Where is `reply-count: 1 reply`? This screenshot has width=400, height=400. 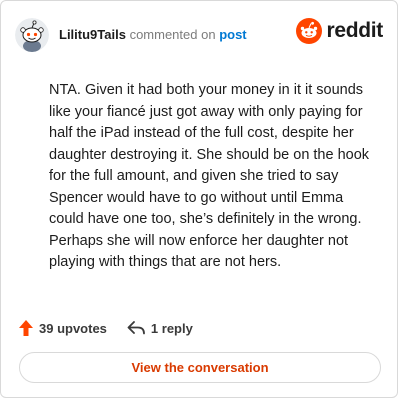 reply-count: 1 reply is located at coordinates (160, 328).